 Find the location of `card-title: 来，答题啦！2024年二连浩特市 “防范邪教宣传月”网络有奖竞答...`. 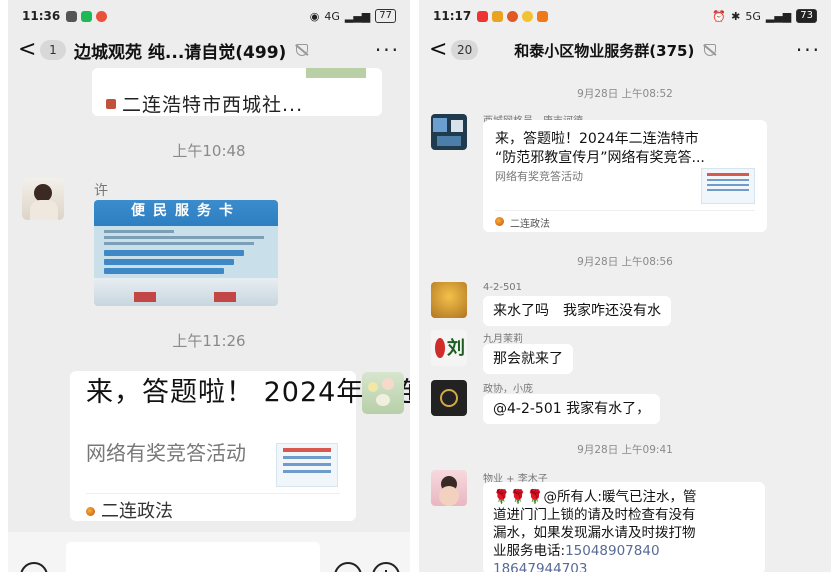

card-title: 来，答题啦！2024年二连浩特市 “防范邪教宣传月”网络有奖竞答... is located at coordinates (600, 148).